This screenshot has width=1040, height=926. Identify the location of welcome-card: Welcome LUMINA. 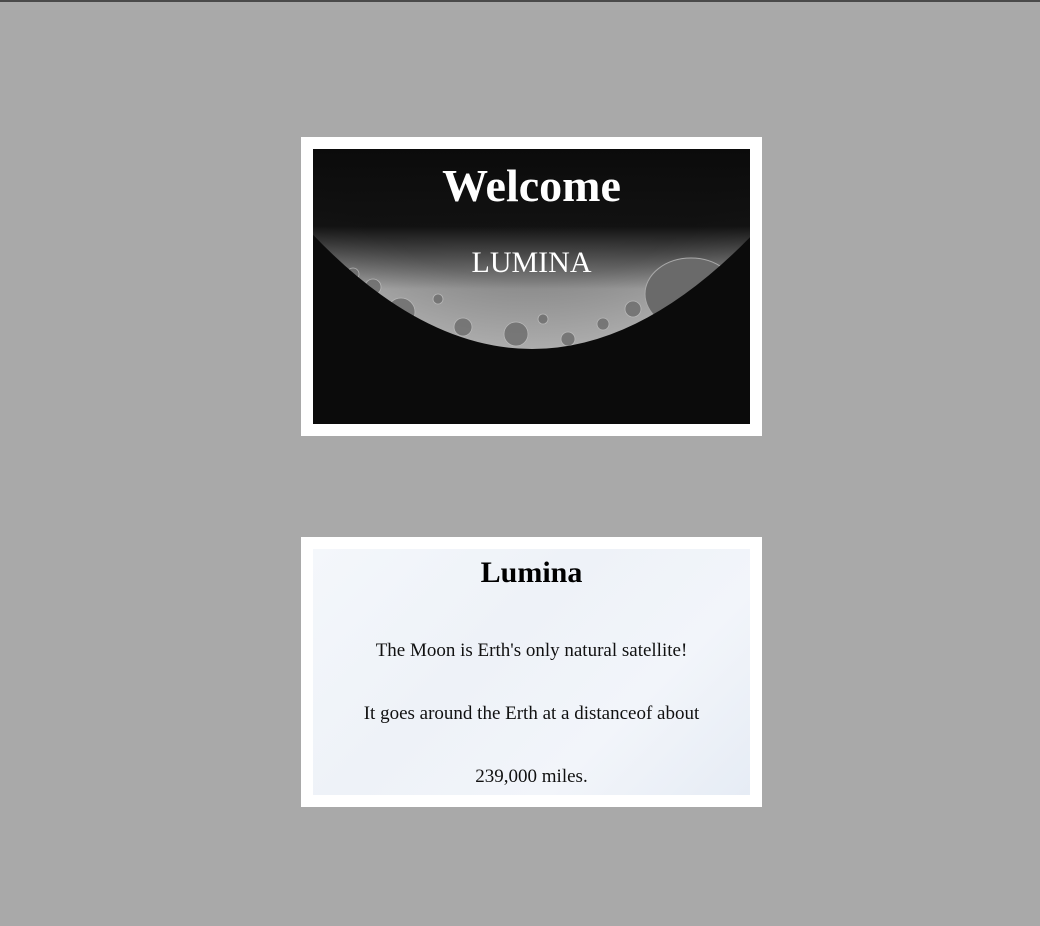
(531, 286).